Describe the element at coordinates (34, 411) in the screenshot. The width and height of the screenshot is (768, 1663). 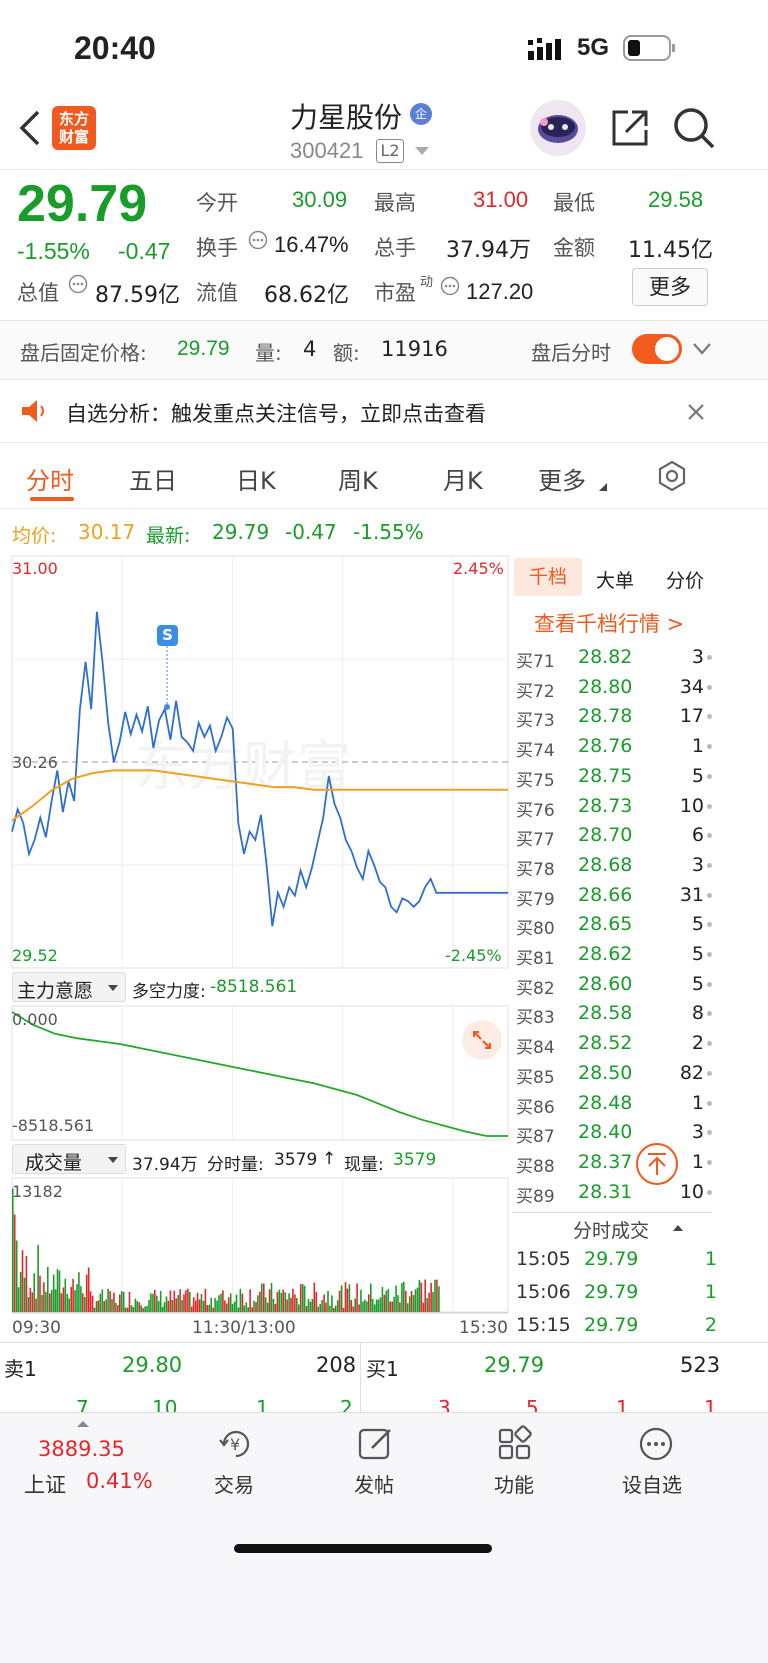
I see `speaker-icon` at that location.